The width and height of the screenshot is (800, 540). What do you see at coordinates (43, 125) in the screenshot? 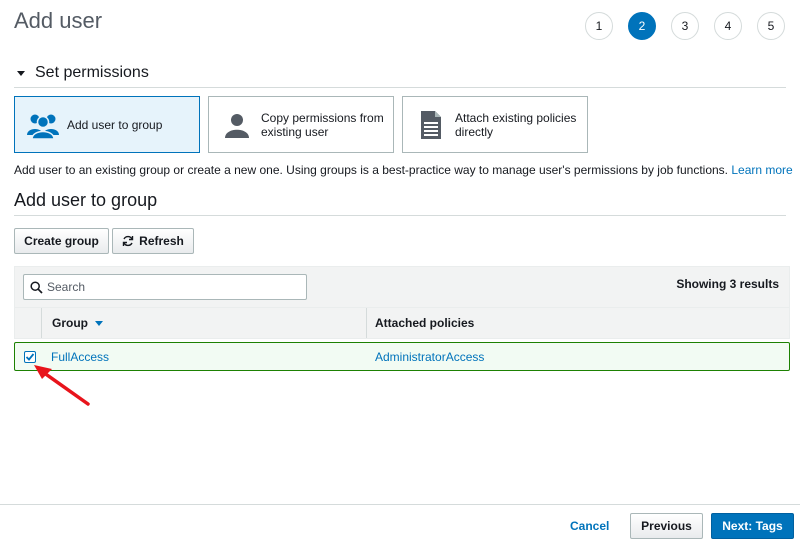
I see `users-group-icon` at bounding box center [43, 125].